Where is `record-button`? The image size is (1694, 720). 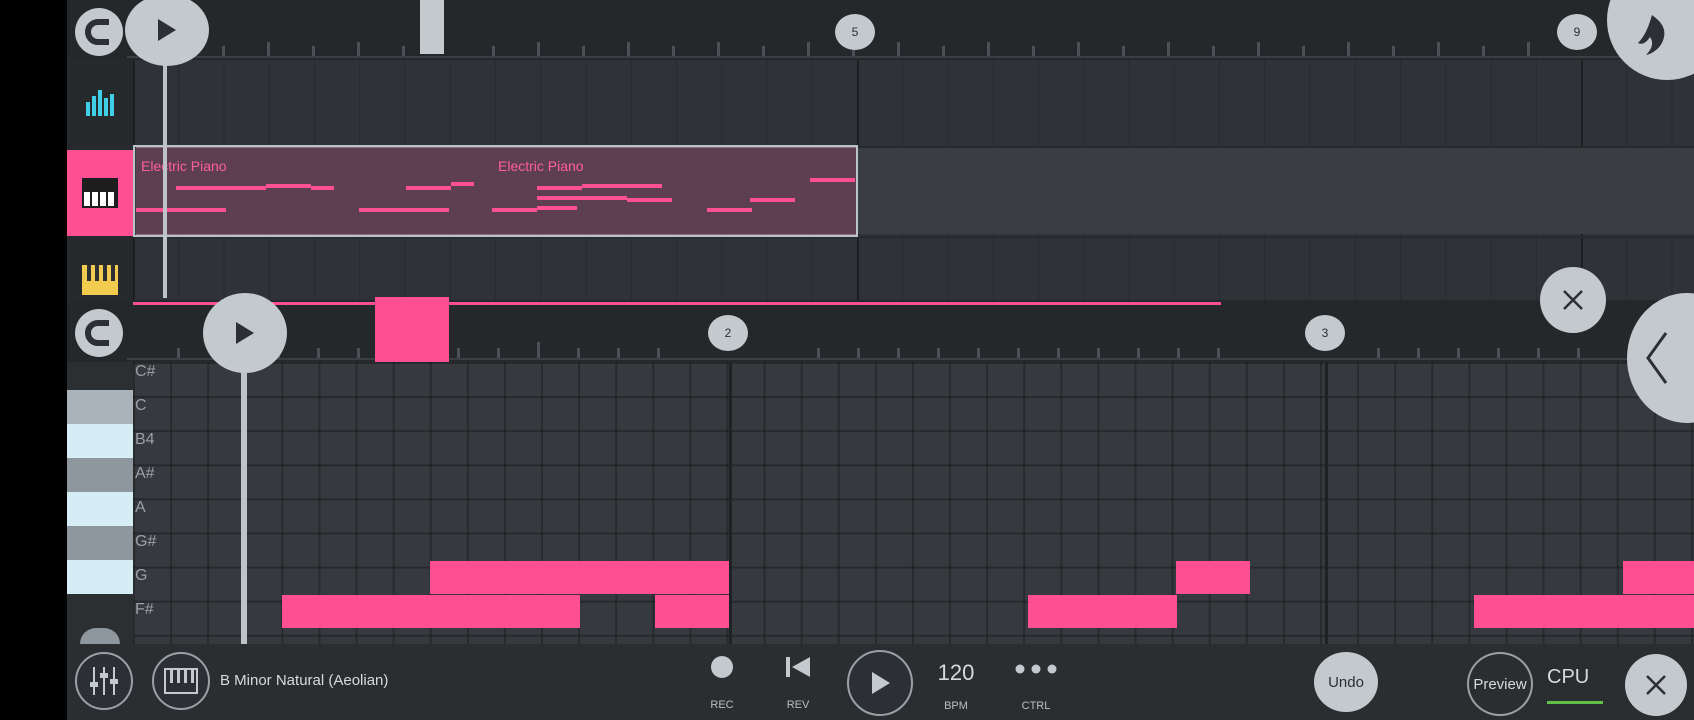 record-button is located at coordinates (722, 667).